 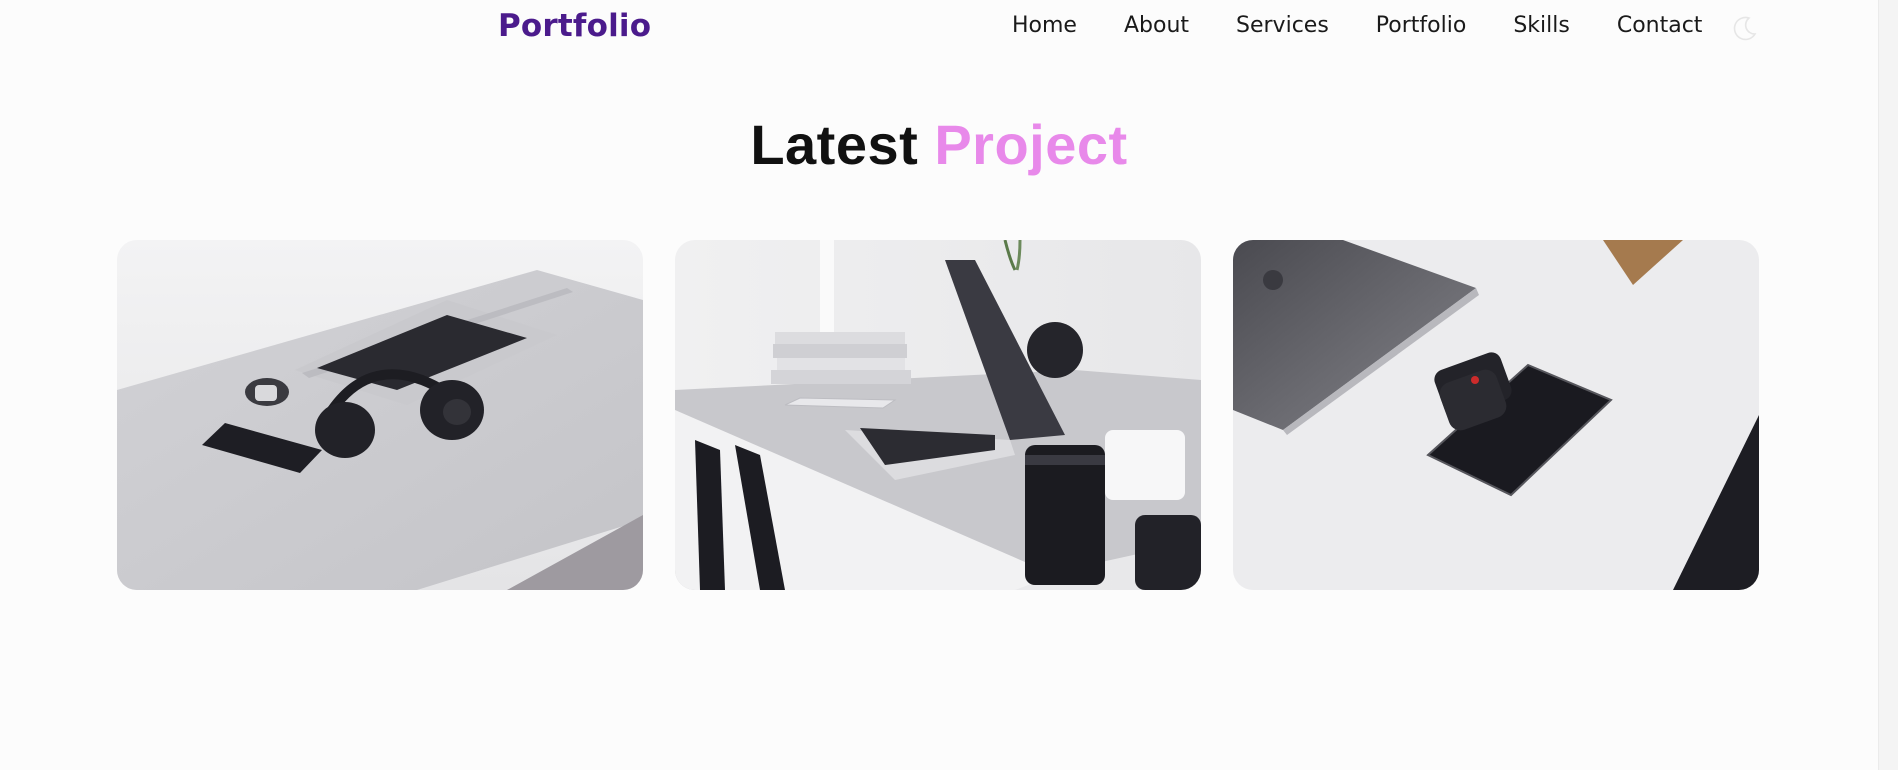 What do you see at coordinates (1660, 25) in the screenshot?
I see `nav-link-contact: Contact` at bounding box center [1660, 25].